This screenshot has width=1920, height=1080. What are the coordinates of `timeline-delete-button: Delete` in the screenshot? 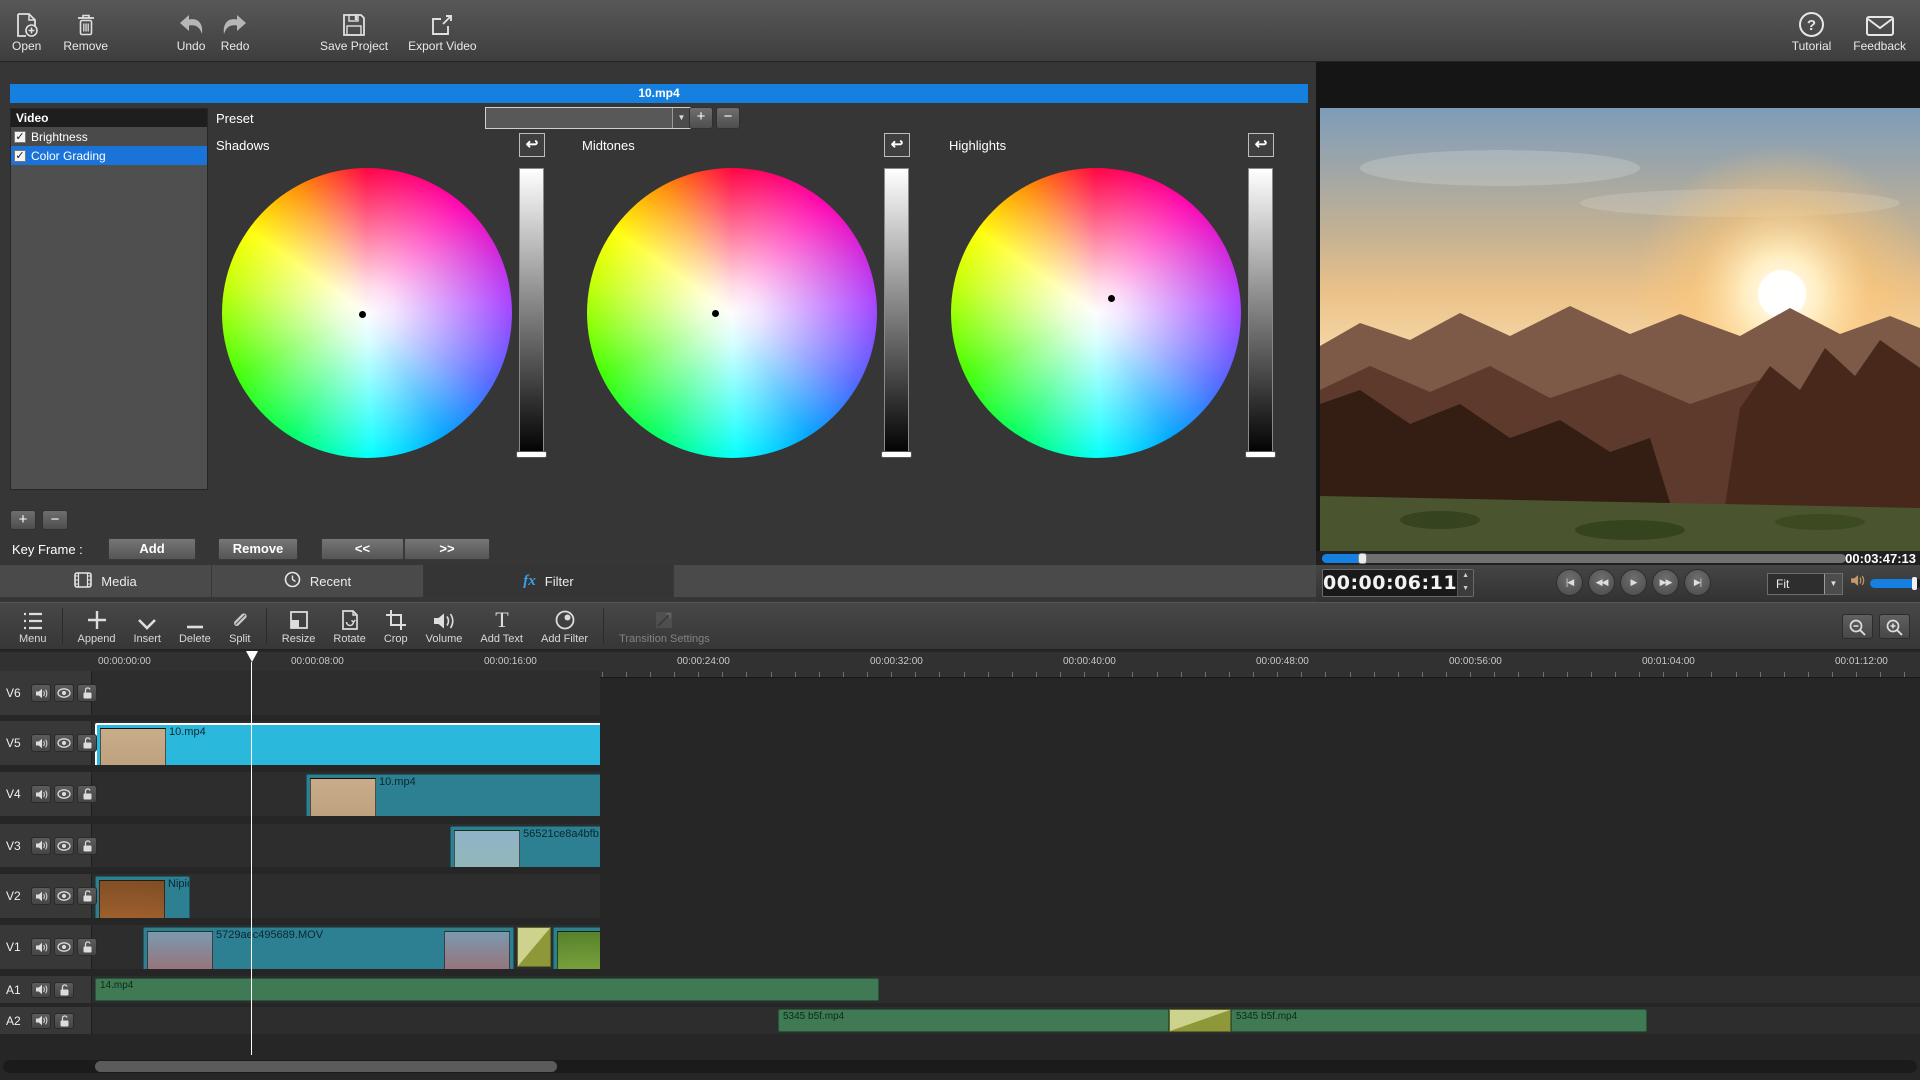 It's located at (195, 626).